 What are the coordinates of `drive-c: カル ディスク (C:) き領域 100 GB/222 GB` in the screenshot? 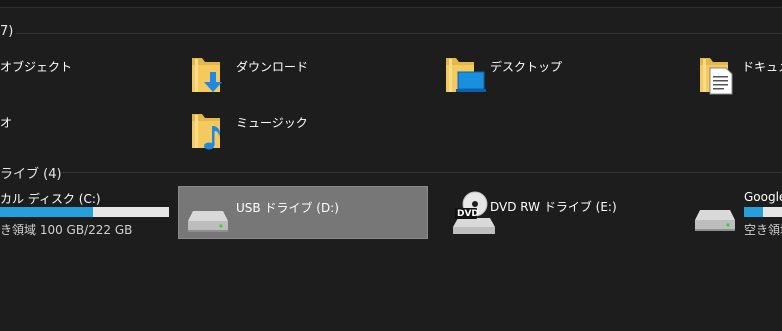 It's located at (87, 212).